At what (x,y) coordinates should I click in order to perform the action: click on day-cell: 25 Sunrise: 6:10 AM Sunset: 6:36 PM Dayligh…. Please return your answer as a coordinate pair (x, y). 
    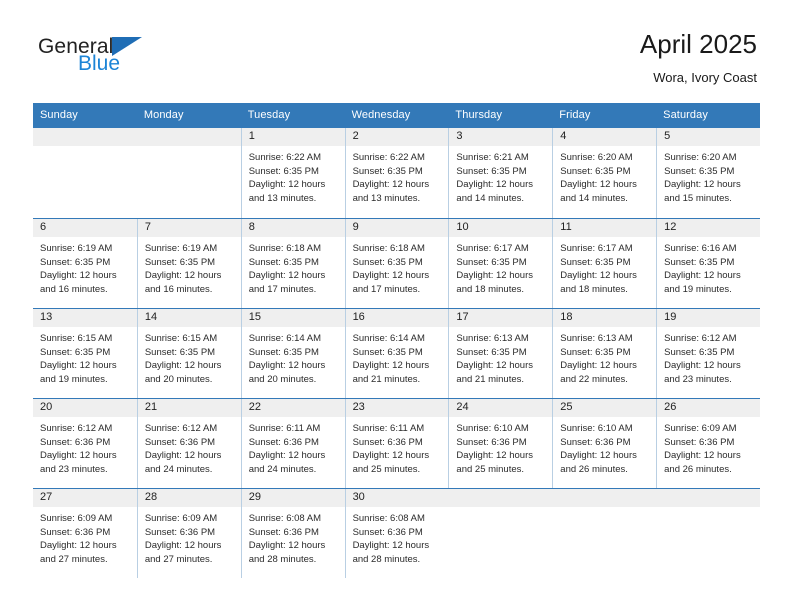
    Looking at the image, I should click on (604, 444).